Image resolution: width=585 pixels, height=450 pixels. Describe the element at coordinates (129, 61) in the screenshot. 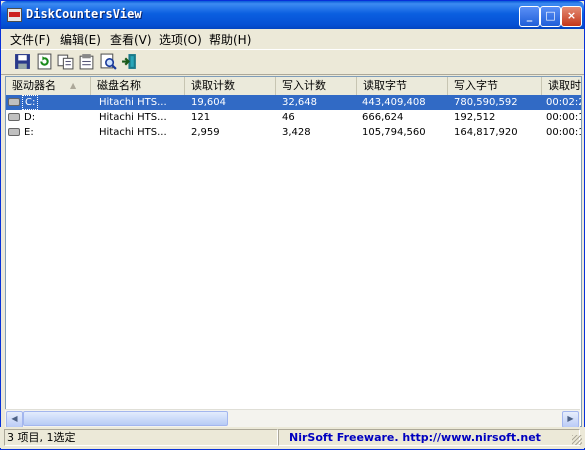

I see `exit-icon` at that location.